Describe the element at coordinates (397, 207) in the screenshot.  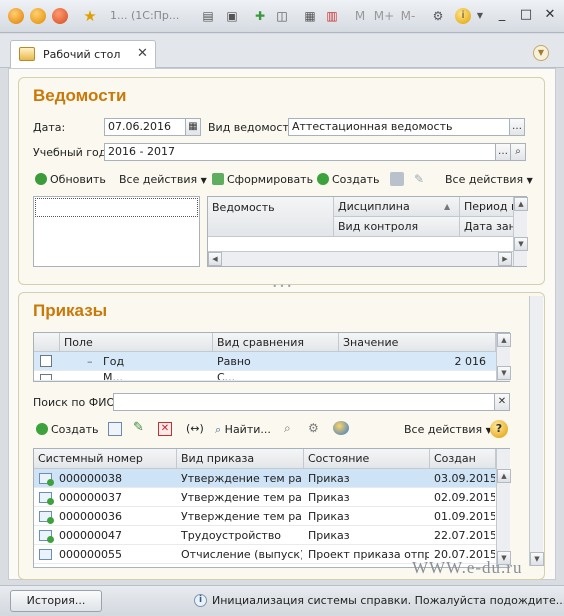
I see `col-discipline: Дисциплина ▲` at that location.